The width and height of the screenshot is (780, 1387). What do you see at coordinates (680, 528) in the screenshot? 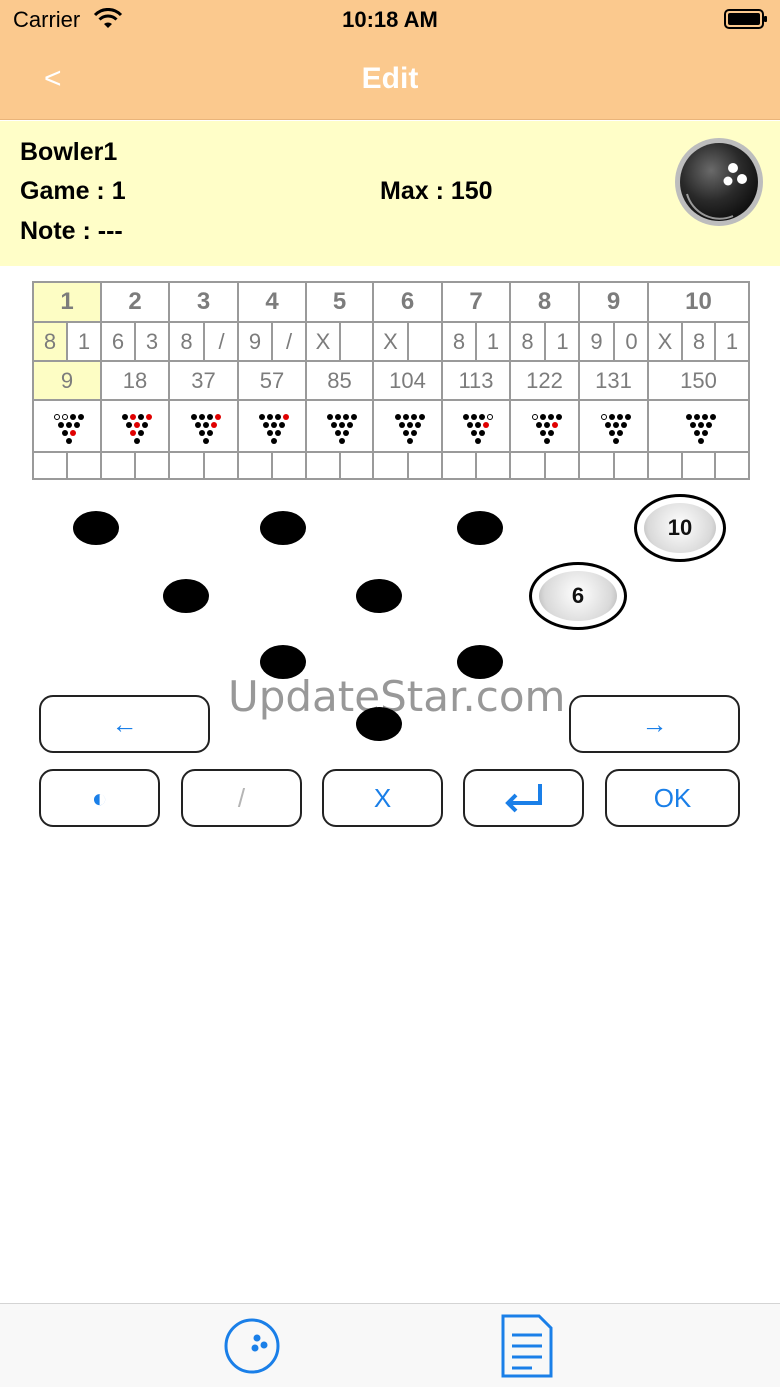
I see `pin-10-standing: 10` at bounding box center [680, 528].